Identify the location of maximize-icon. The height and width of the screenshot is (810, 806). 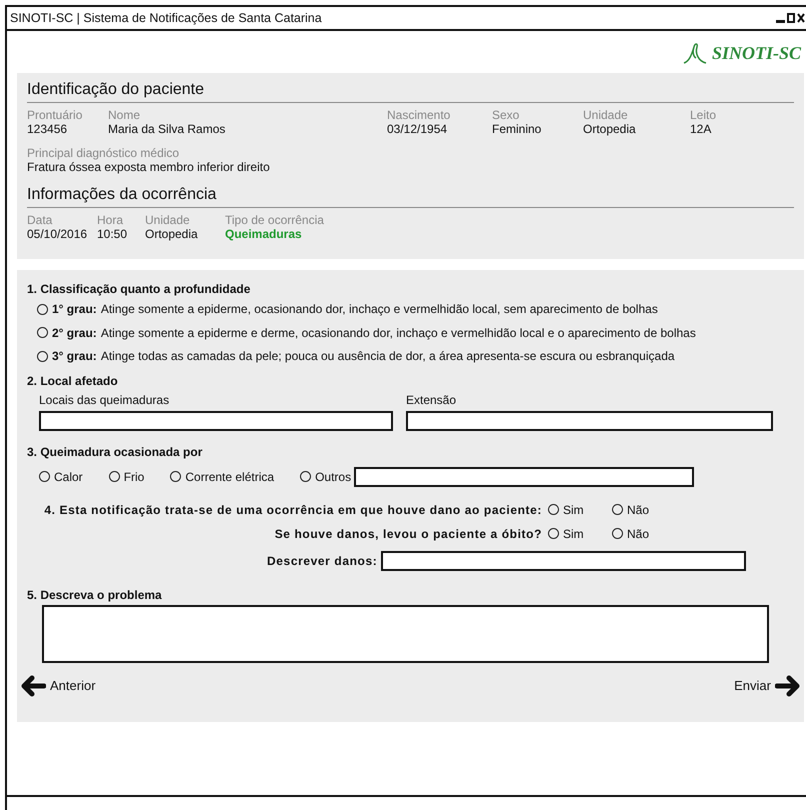
(791, 18).